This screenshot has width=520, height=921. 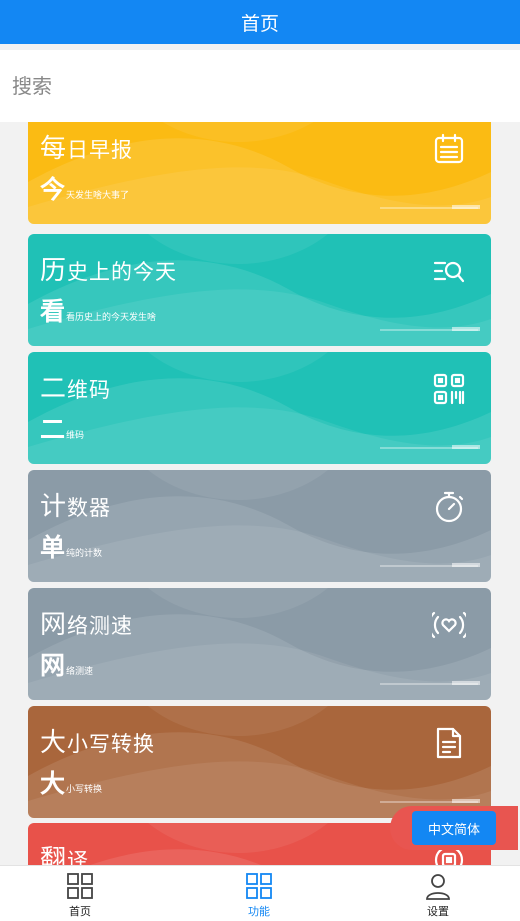 What do you see at coordinates (438, 887) in the screenshot?
I see `user-icon` at bounding box center [438, 887].